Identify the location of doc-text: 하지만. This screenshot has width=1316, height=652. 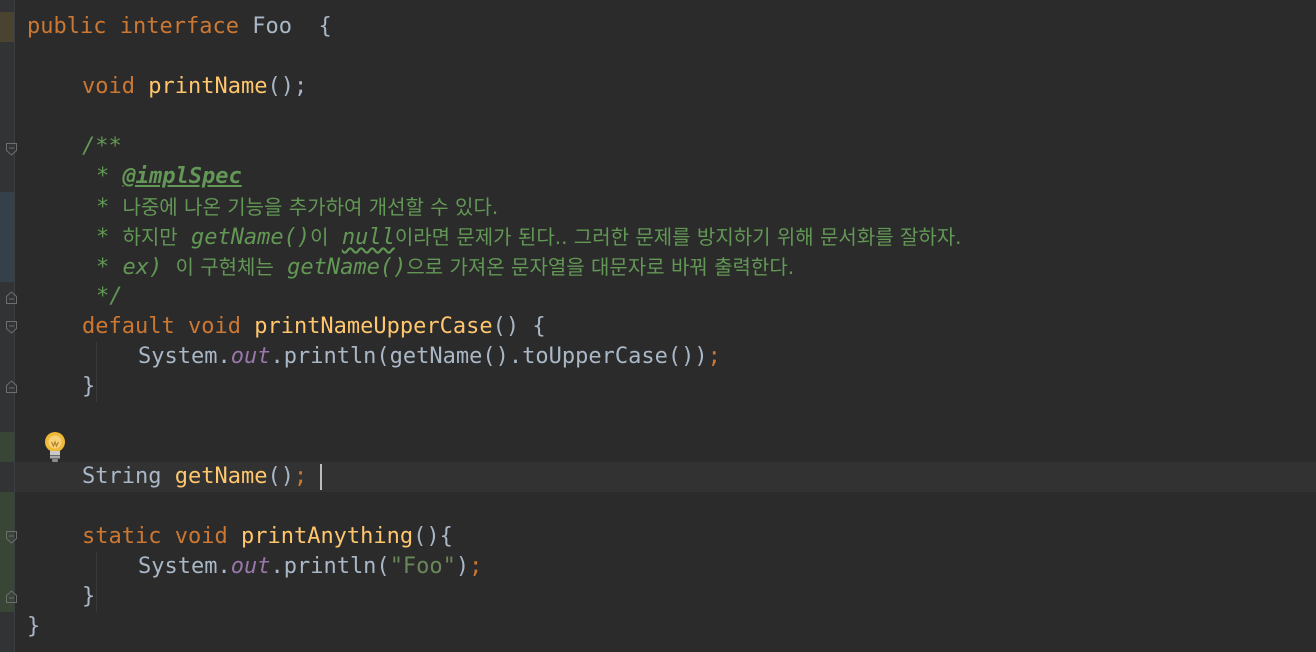
(150, 237).